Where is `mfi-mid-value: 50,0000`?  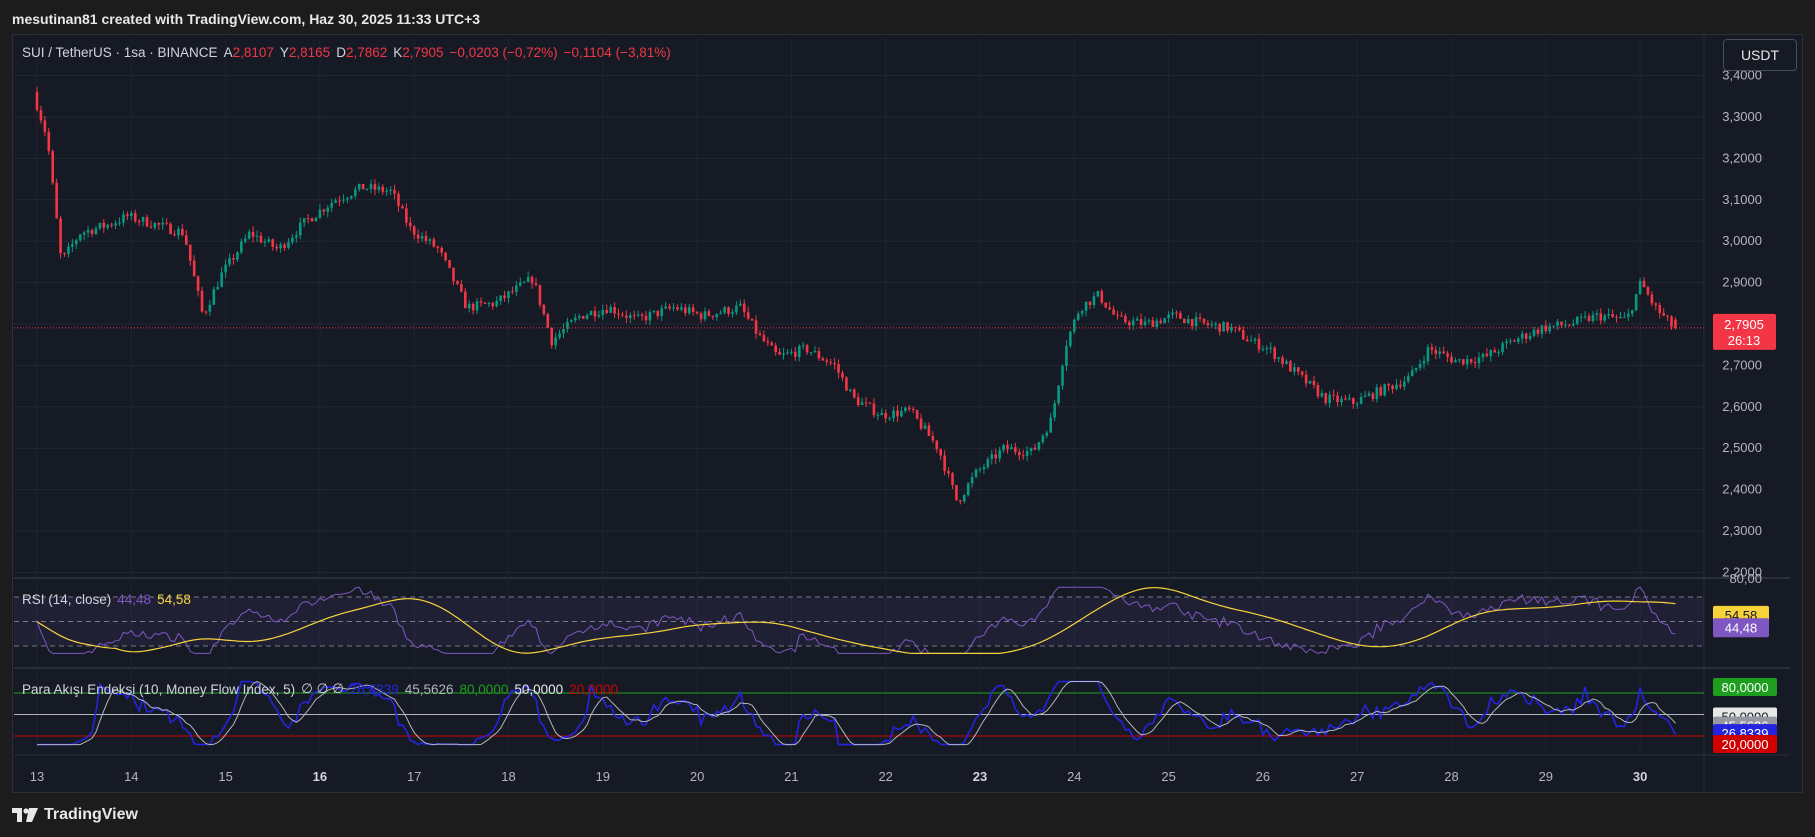 mfi-mid-value: 50,0000 is located at coordinates (539, 689).